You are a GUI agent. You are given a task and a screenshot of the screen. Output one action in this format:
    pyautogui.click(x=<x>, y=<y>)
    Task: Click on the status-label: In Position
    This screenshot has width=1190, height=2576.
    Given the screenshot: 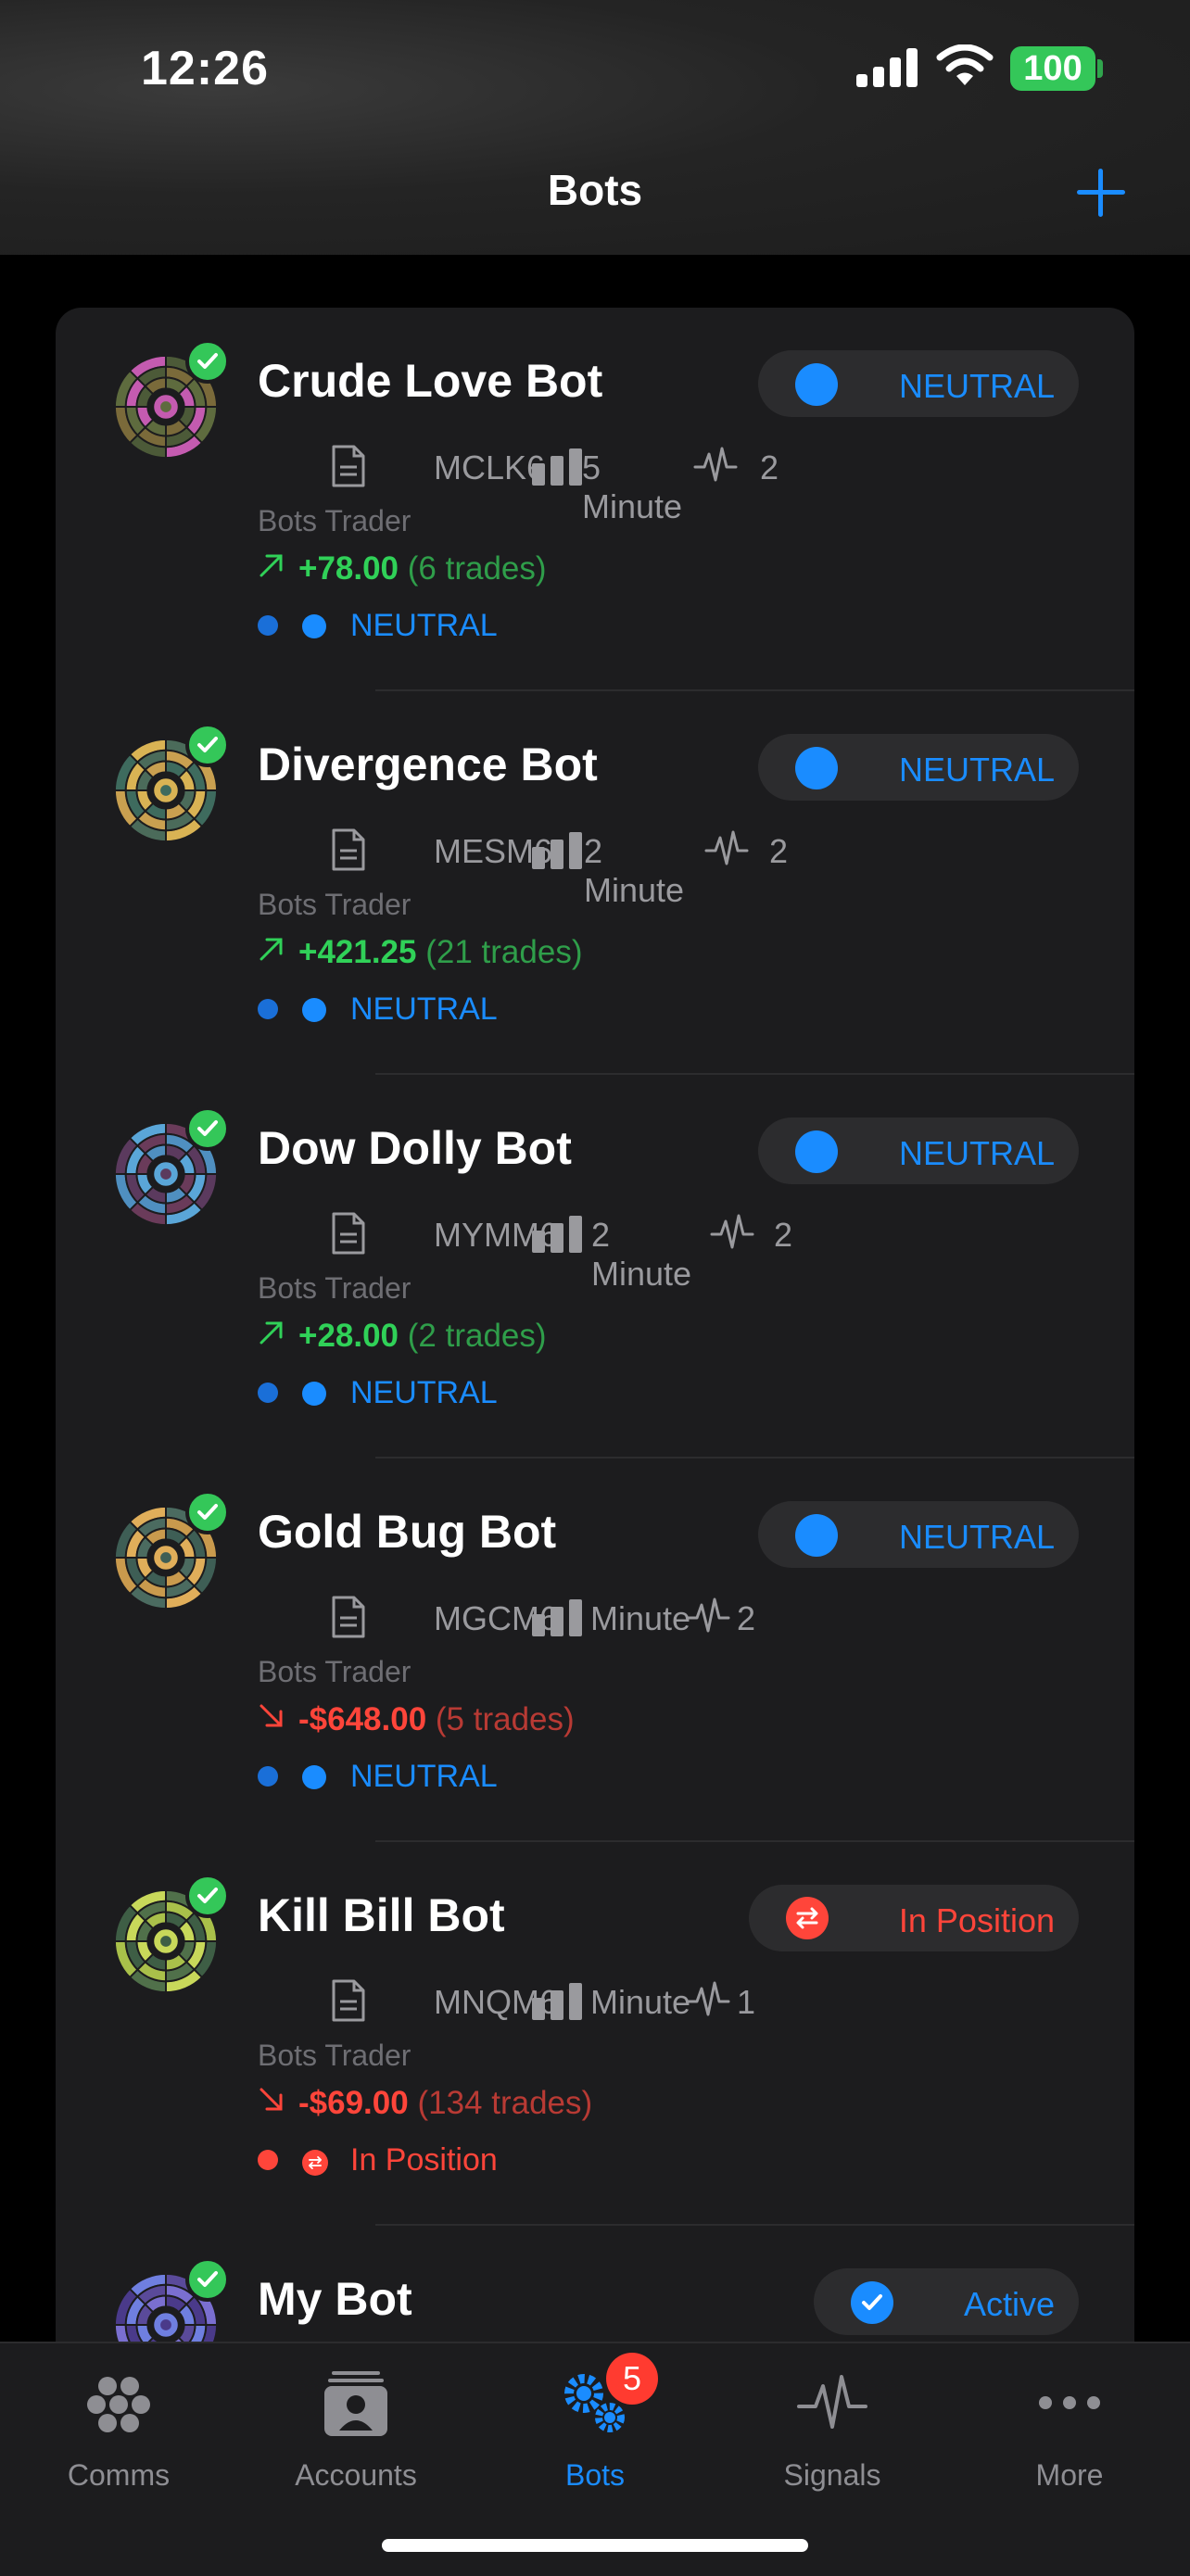 What is the action you would take?
    pyautogui.click(x=424, y=2160)
    